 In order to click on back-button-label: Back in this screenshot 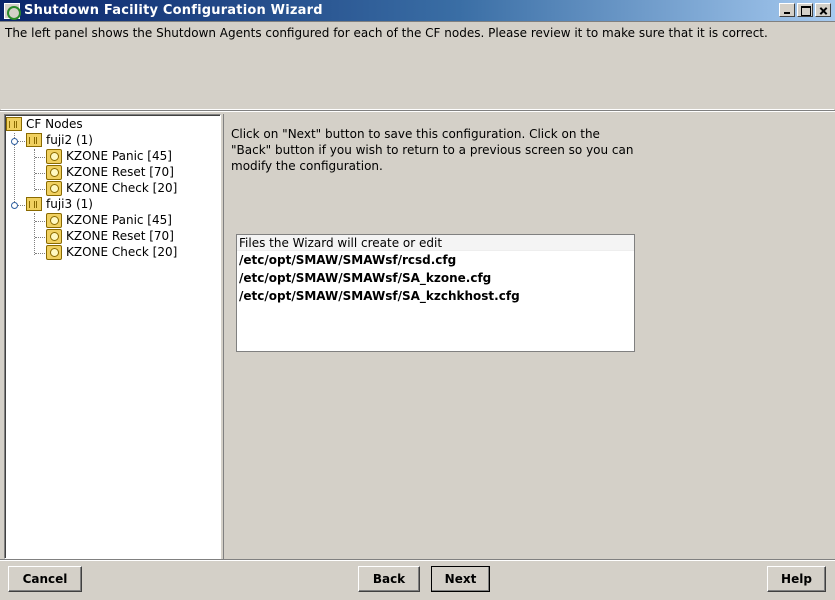, I will do `click(389, 579)`.